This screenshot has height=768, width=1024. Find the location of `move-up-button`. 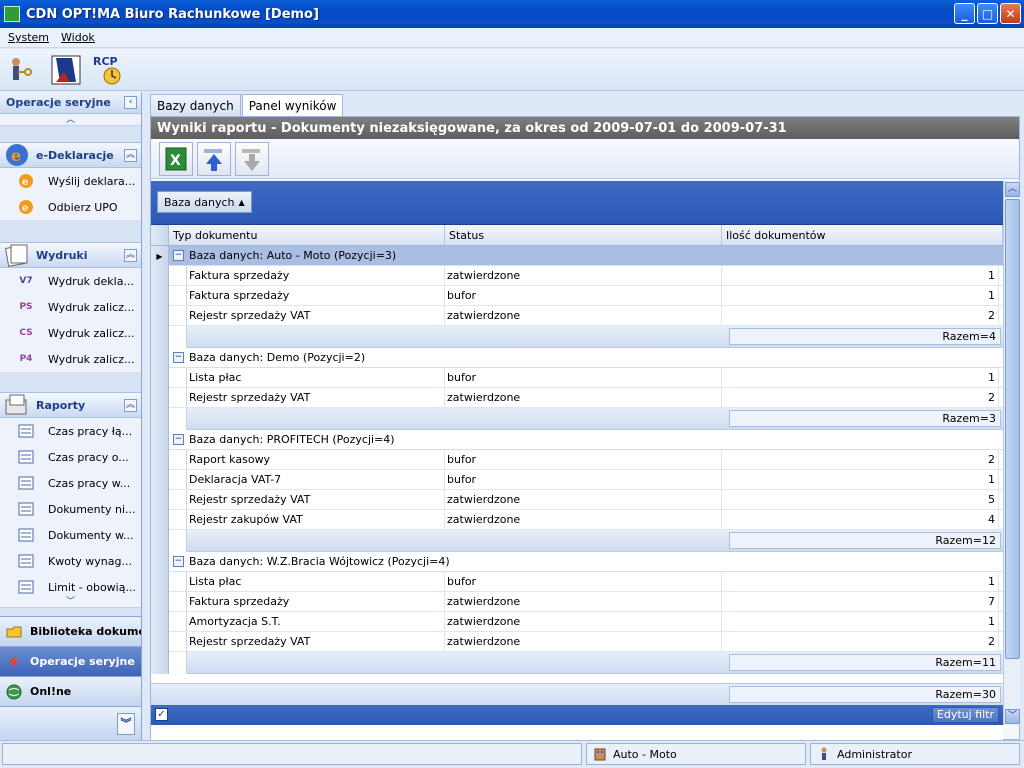

move-up-button is located at coordinates (214, 158).